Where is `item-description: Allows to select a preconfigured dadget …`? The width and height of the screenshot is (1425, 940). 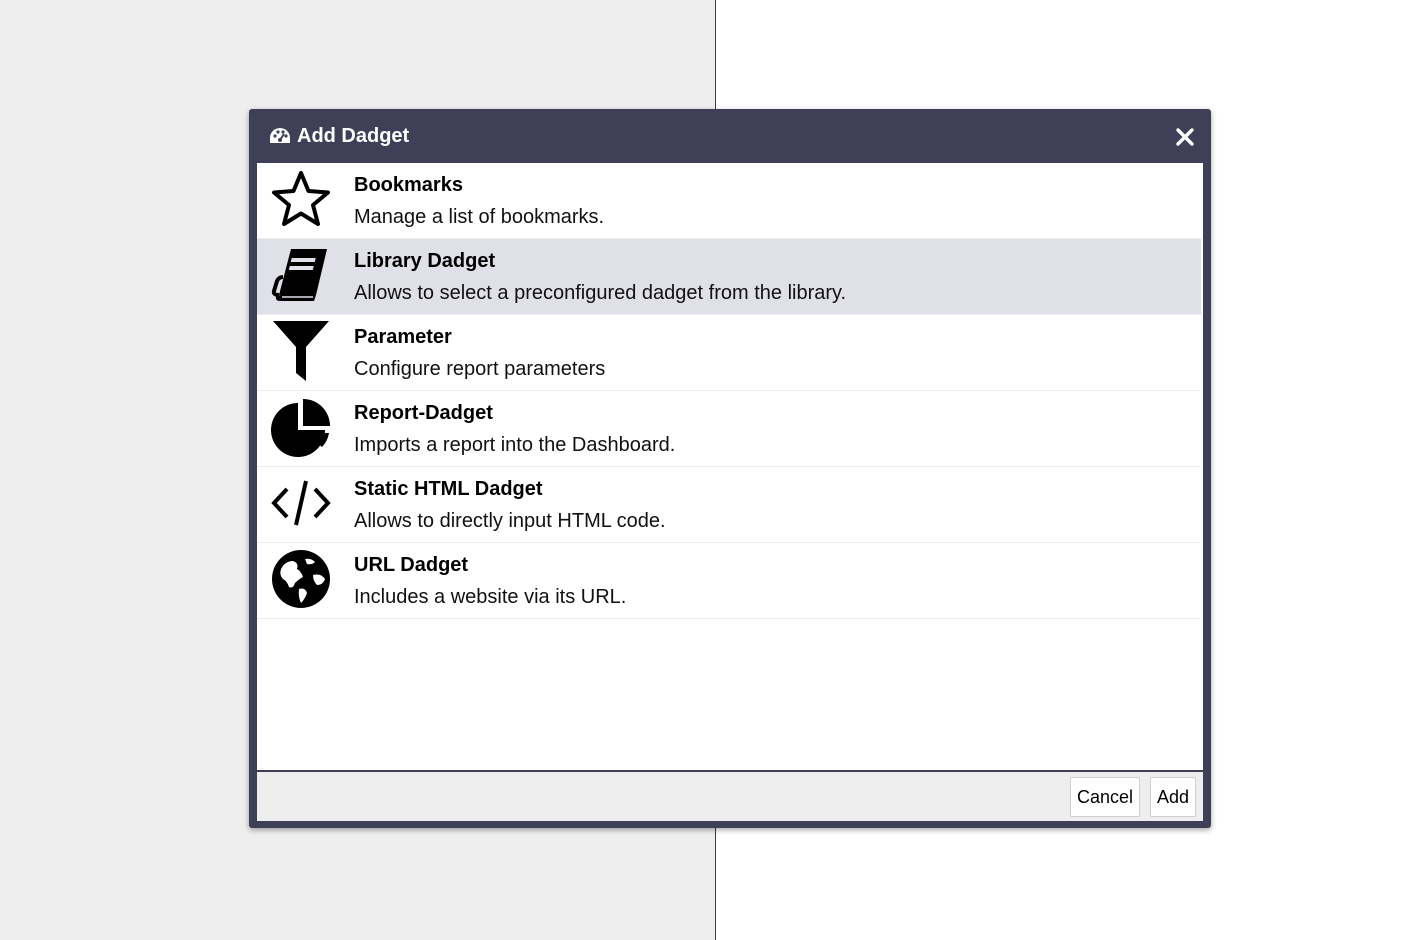
item-description: Allows to select a preconfigured dadget … is located at coordinates (600, 293).